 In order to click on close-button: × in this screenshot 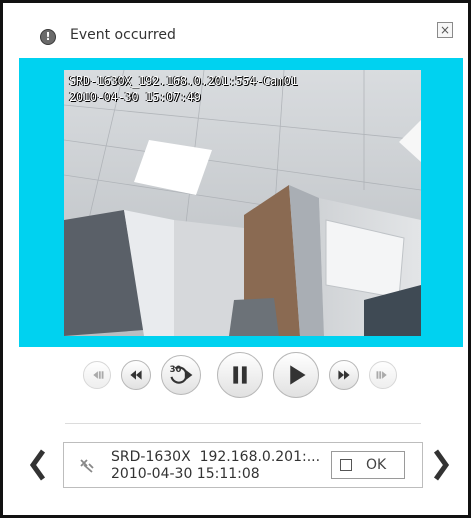, I will do `click(445, 30)`.